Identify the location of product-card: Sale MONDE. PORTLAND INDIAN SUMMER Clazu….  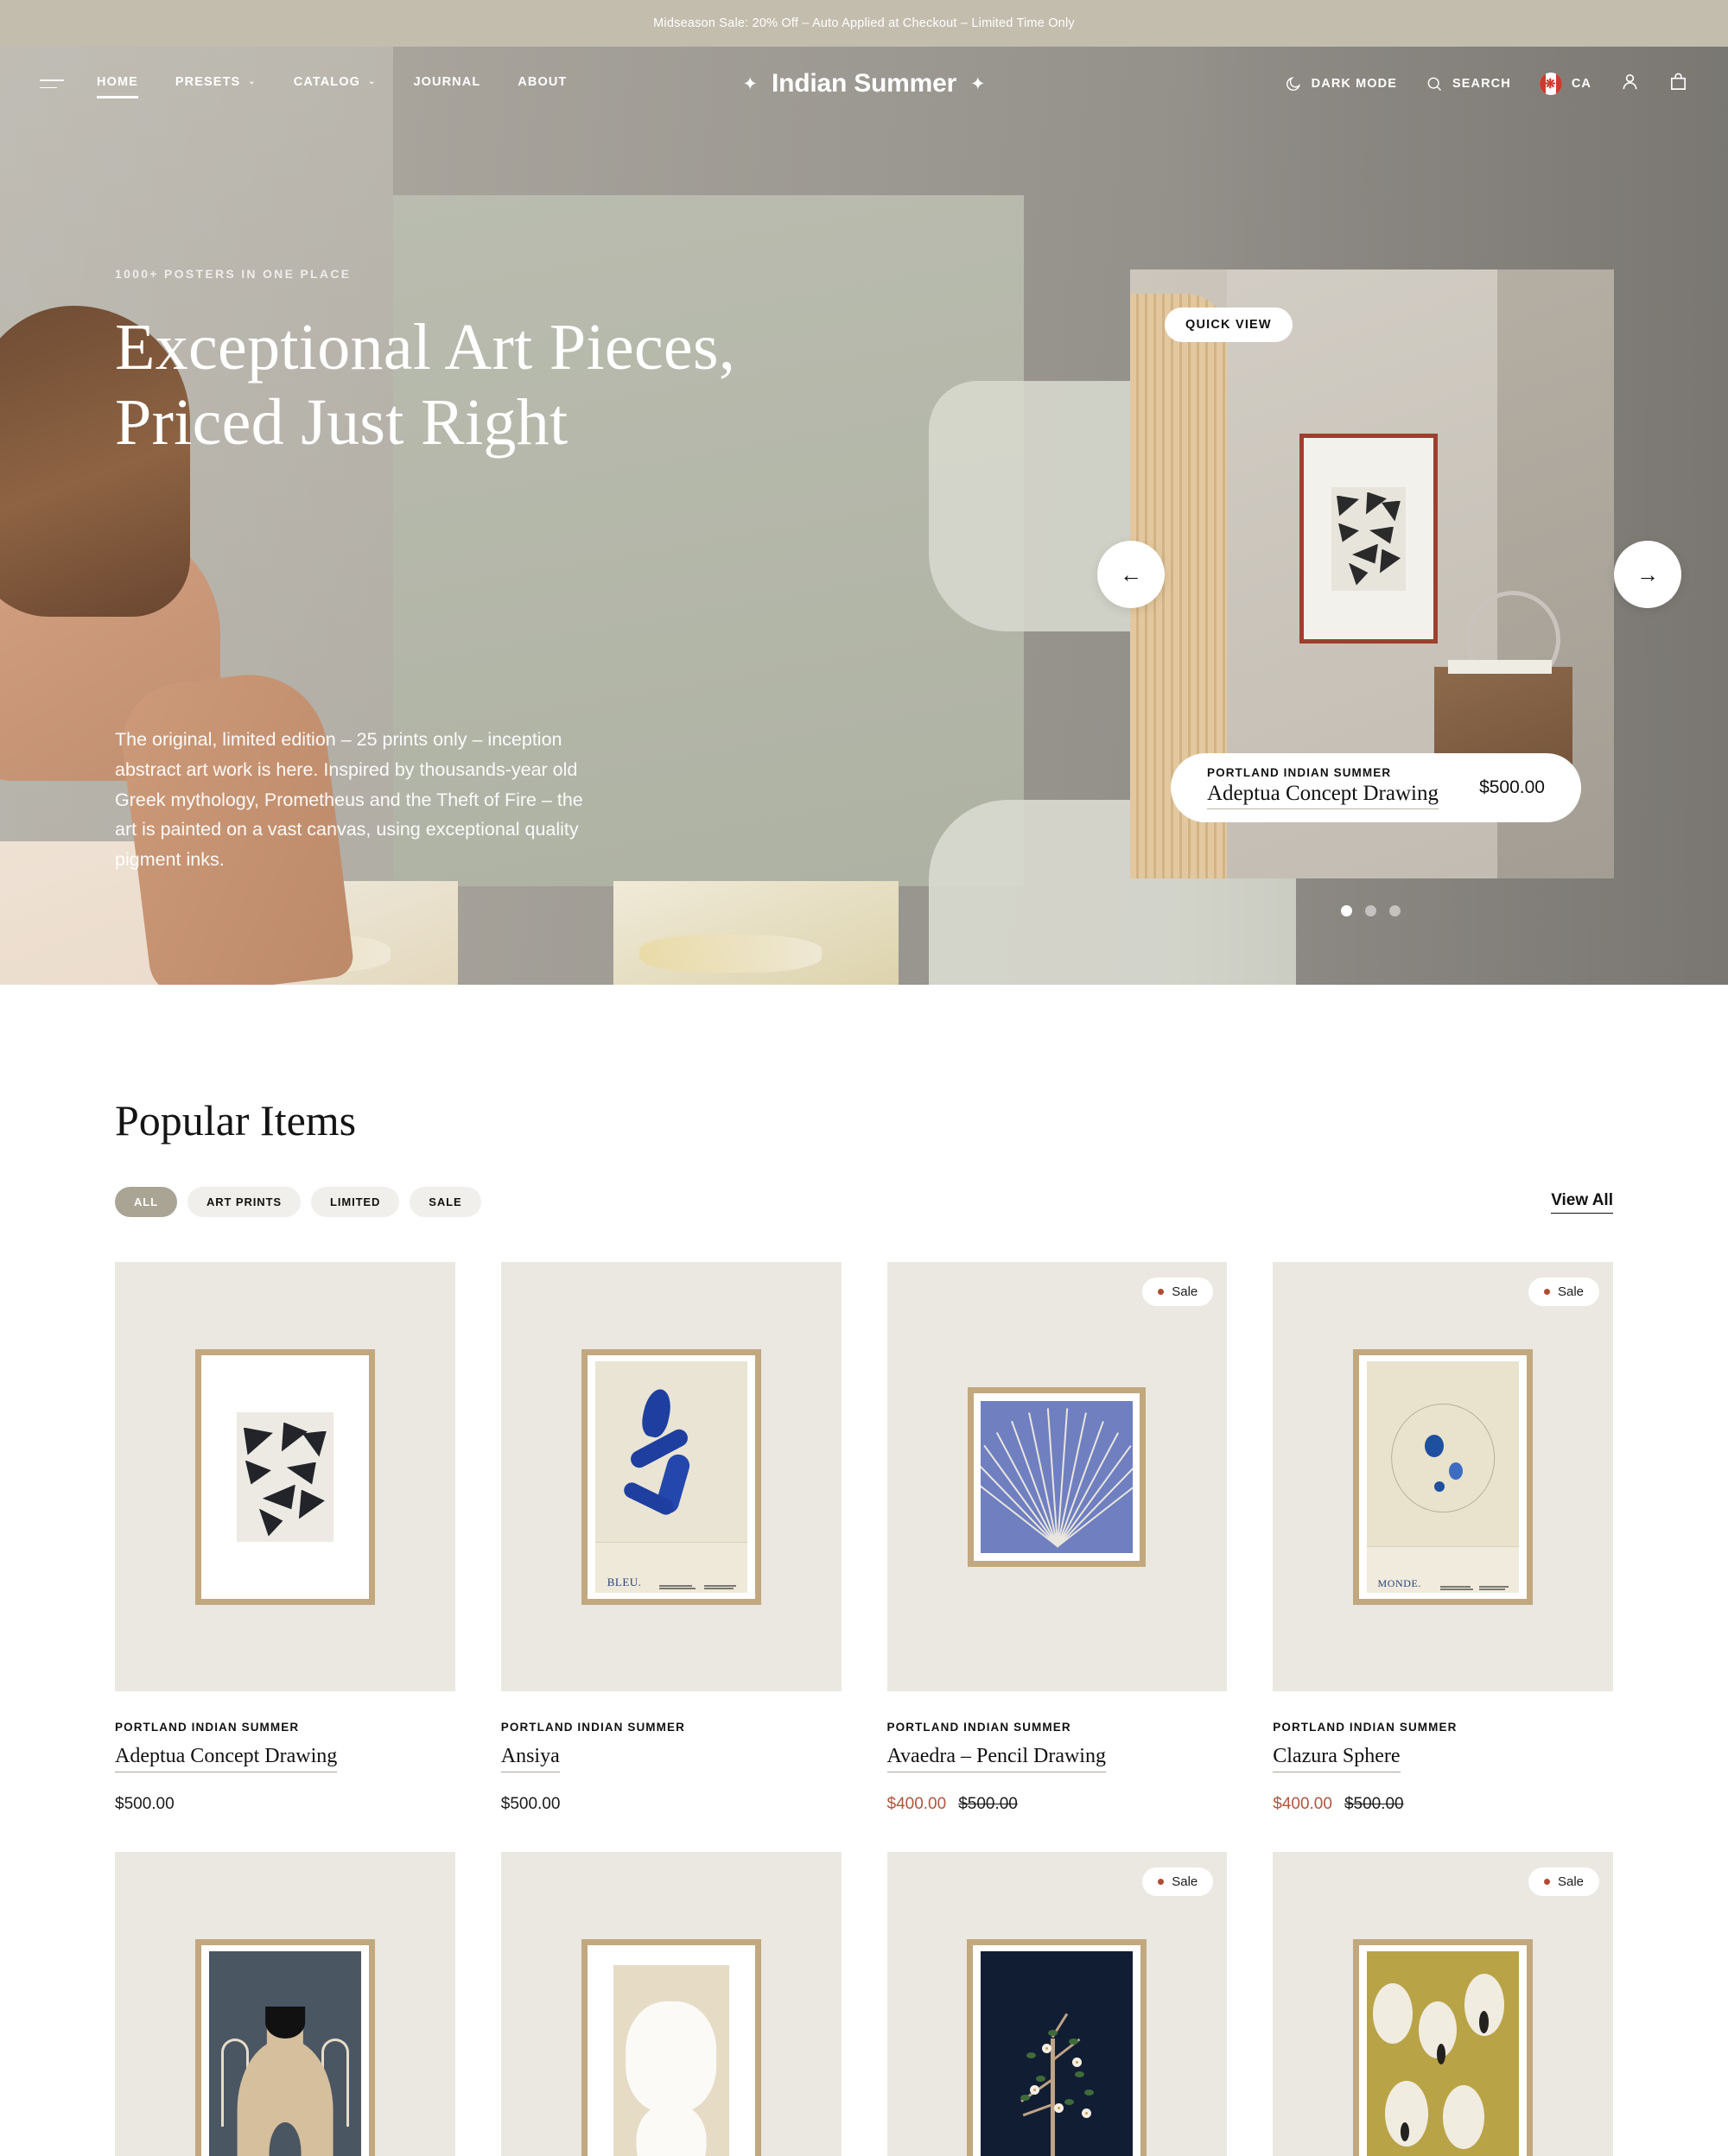
(1443, 1538).